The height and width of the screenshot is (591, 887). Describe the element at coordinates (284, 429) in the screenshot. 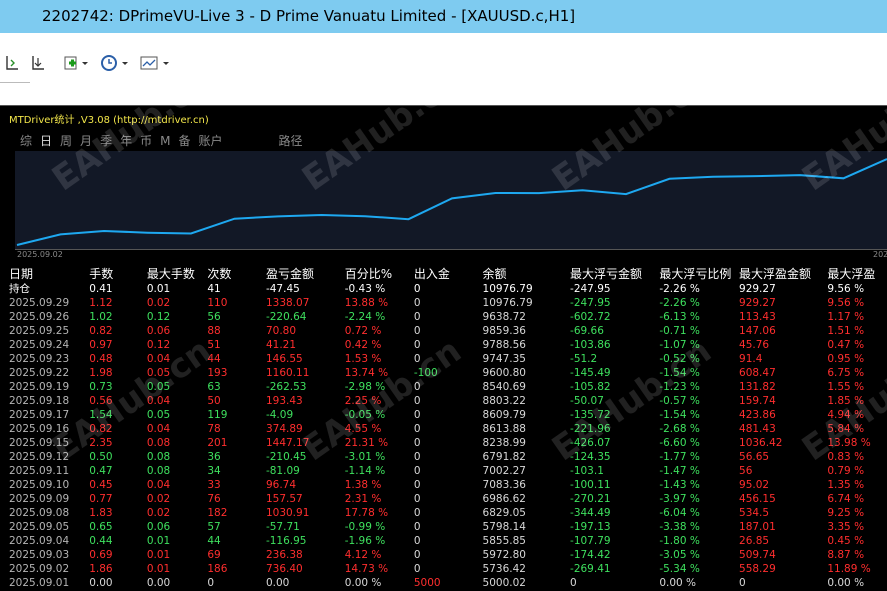

I see `cell-pl: 374.89` at that location.